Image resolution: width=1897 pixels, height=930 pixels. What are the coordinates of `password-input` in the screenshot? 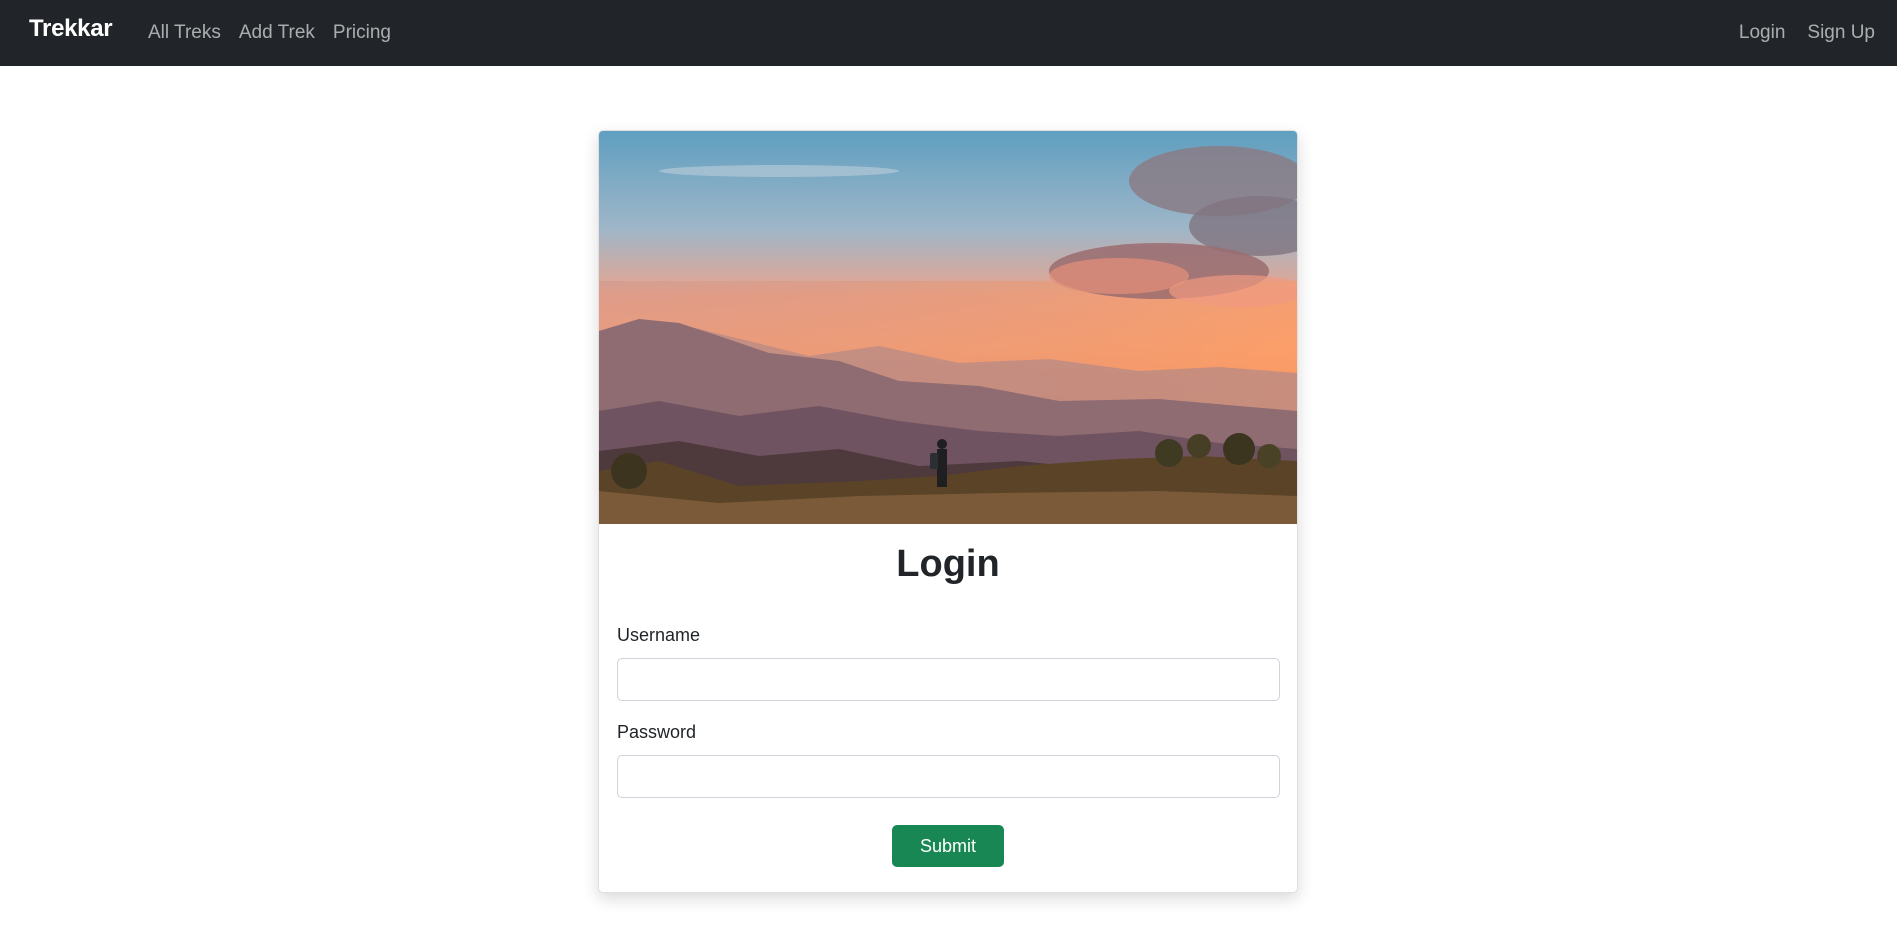 It's located at (948, 776).